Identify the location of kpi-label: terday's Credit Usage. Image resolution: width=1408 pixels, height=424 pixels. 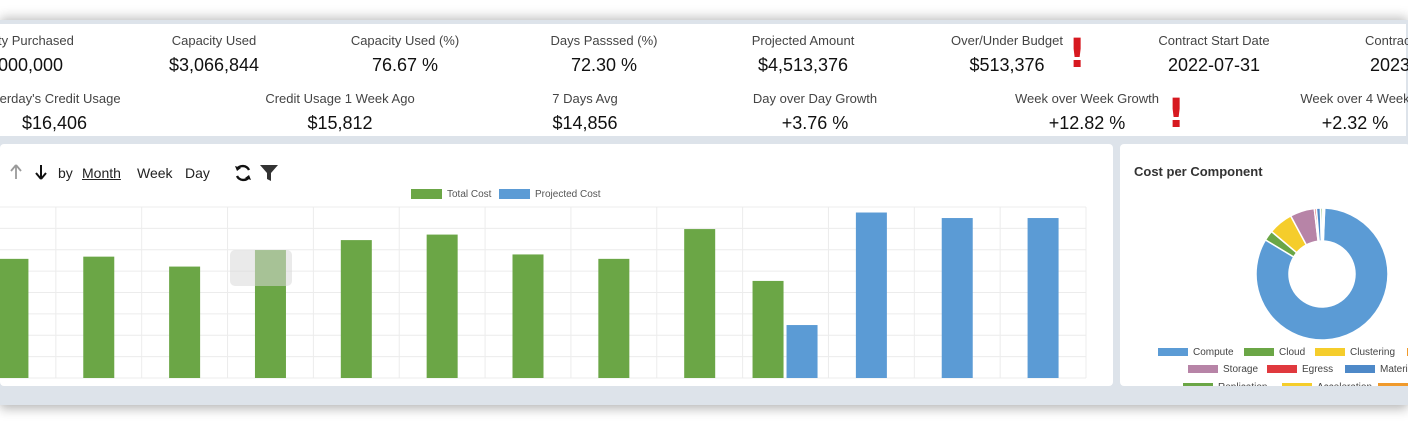
(60, 98).